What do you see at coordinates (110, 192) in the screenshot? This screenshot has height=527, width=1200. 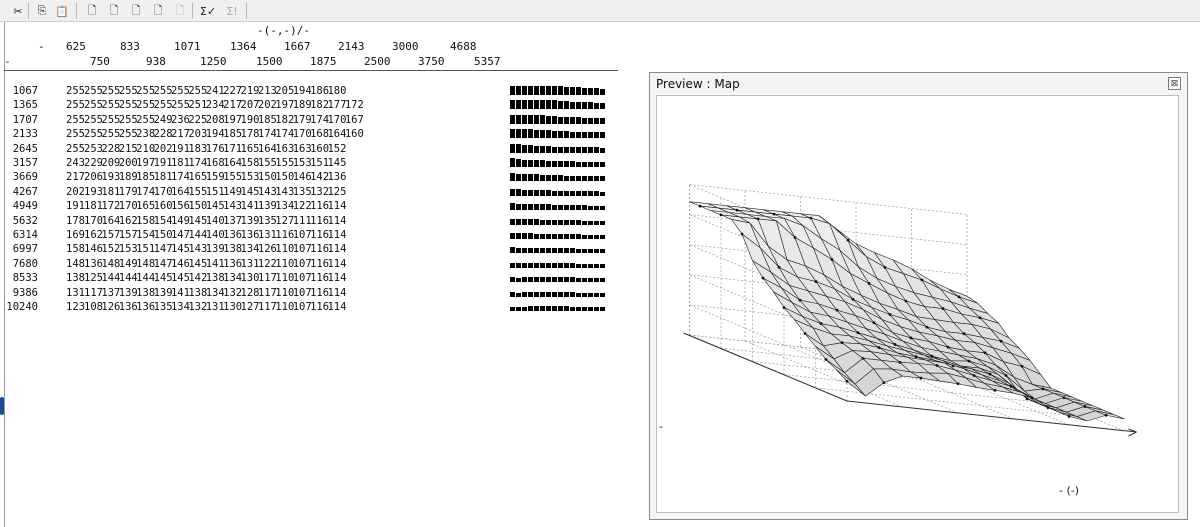 I see `table-cell: 181` at bounding box center [110, 192].